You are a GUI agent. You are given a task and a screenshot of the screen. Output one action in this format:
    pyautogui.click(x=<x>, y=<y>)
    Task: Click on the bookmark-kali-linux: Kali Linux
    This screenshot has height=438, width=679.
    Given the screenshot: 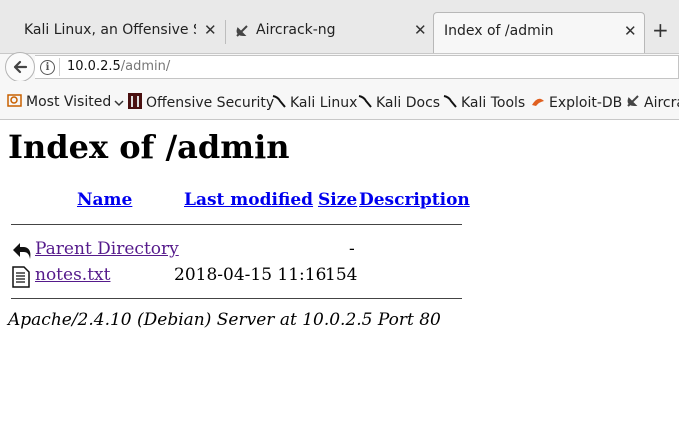 What is the action you would take?
    pyautogui.click(x=314, y=102)
    